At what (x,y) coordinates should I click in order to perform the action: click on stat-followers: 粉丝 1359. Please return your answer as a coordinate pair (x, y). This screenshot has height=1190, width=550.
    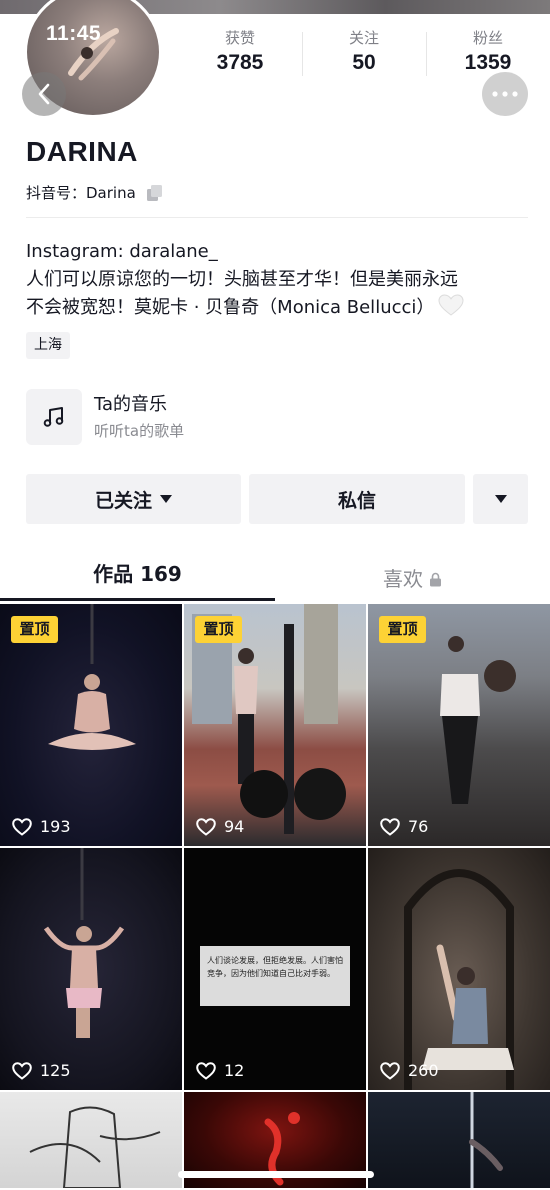
    Looking at the image, I should click on (488, 54).